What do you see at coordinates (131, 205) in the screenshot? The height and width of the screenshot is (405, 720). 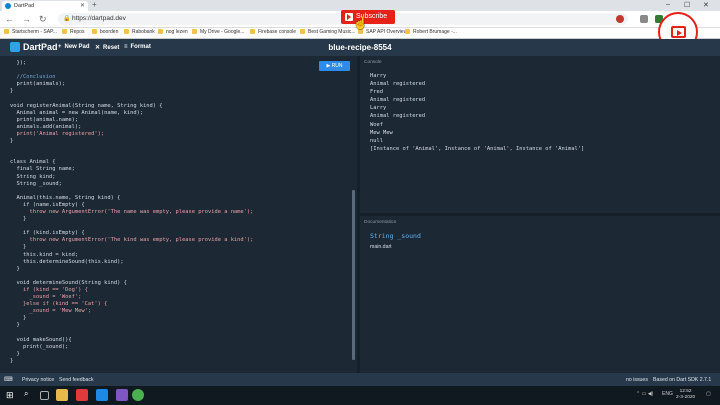 I see `code-line: if (name.isEmpty) {` at bounding box center [131, 205].